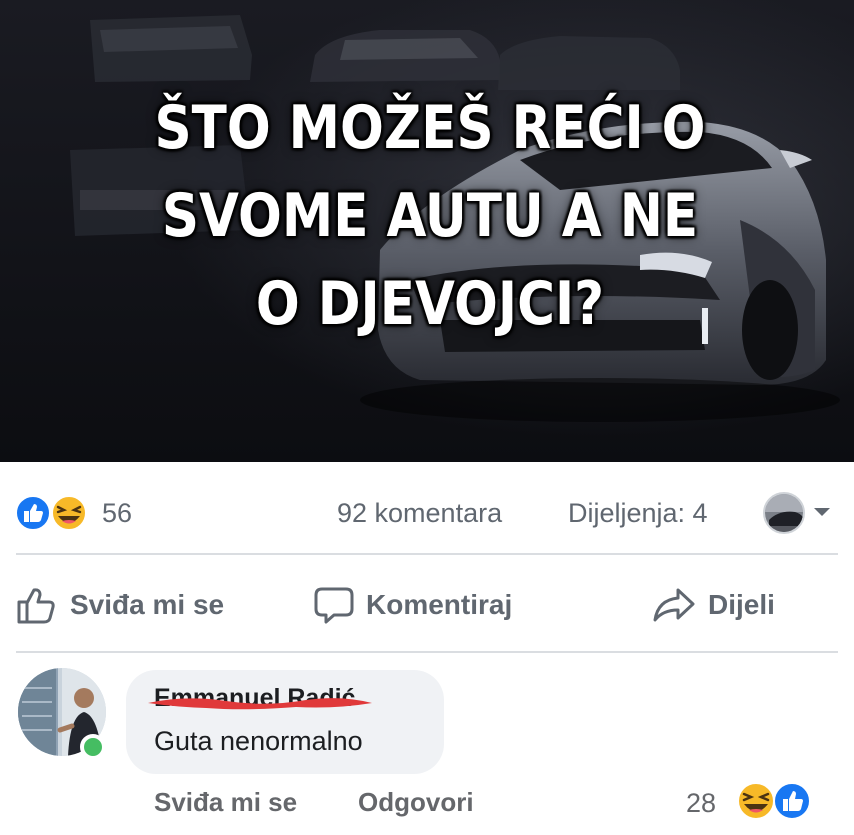  Describe the element at coordinates (416, 805) in the screenshot. I see `comment-reply-link: Odgovori` at that location.